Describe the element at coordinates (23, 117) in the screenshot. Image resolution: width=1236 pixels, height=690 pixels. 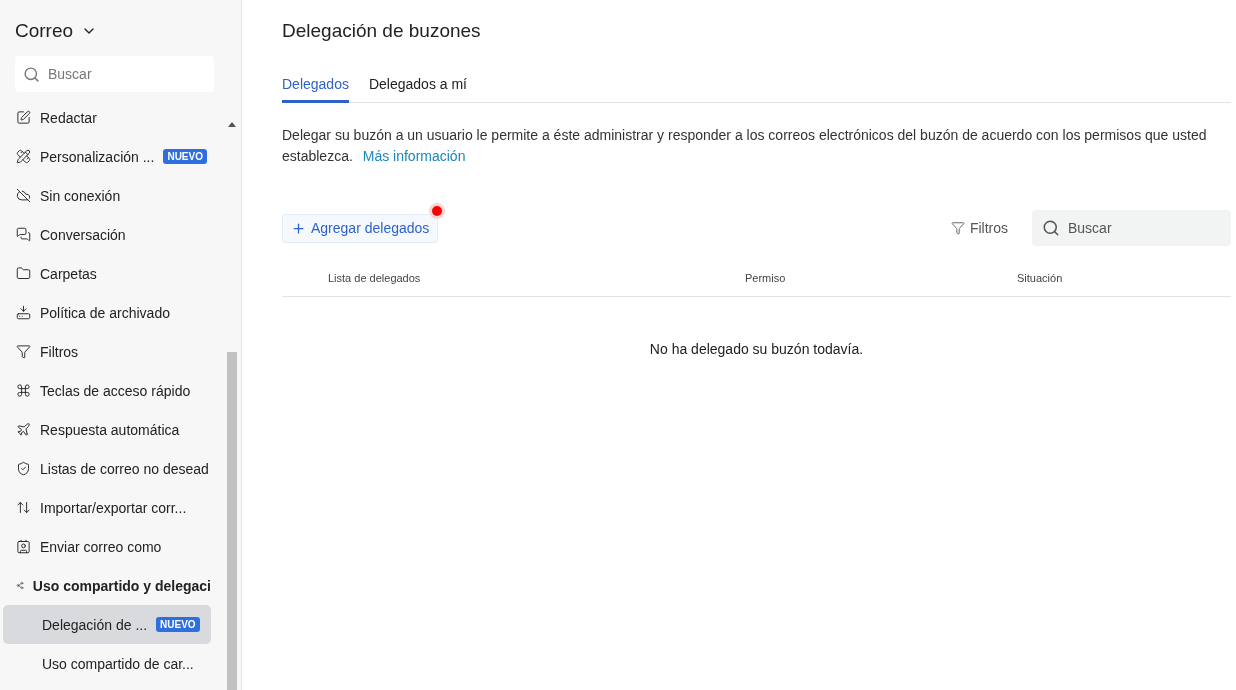
I see `edit-icon` at that location.